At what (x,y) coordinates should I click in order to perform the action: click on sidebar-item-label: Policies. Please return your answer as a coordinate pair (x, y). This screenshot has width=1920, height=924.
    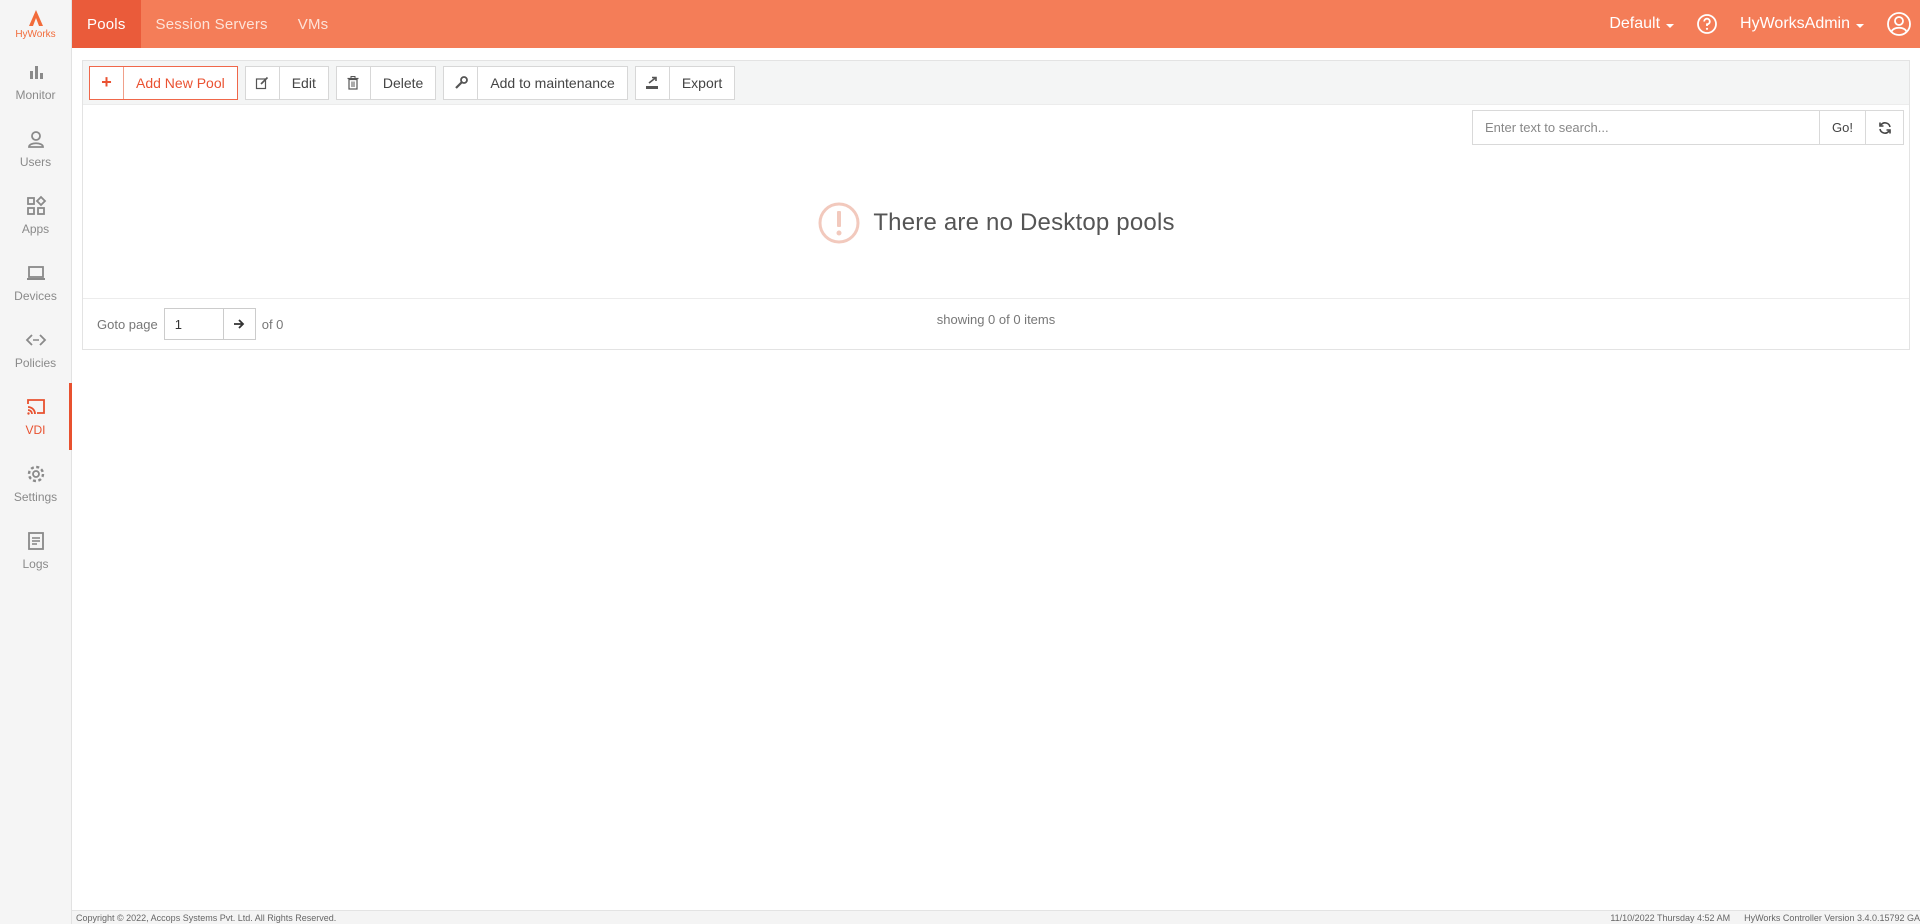
    Looking at the image, I should click on (35, 363).